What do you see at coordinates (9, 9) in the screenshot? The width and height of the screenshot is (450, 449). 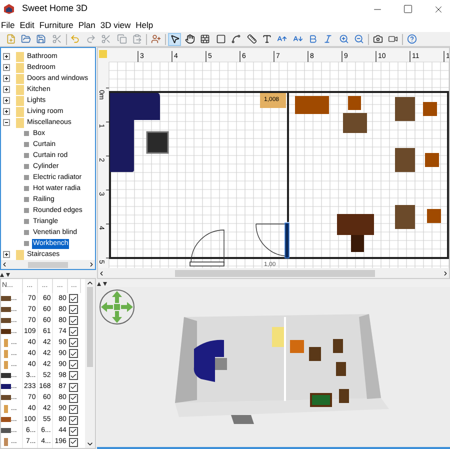 I see `app-logo-icon` at bounding box center [9, 9].